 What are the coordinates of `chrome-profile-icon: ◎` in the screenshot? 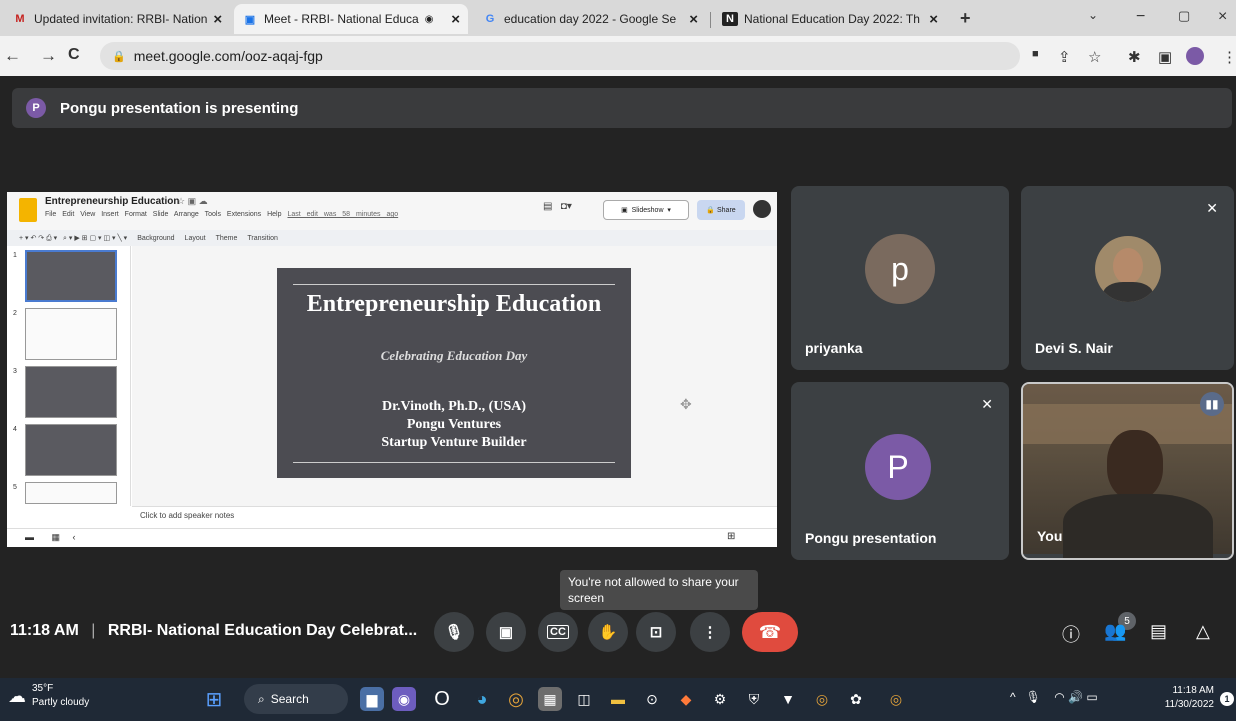 It's located at (822, 699).